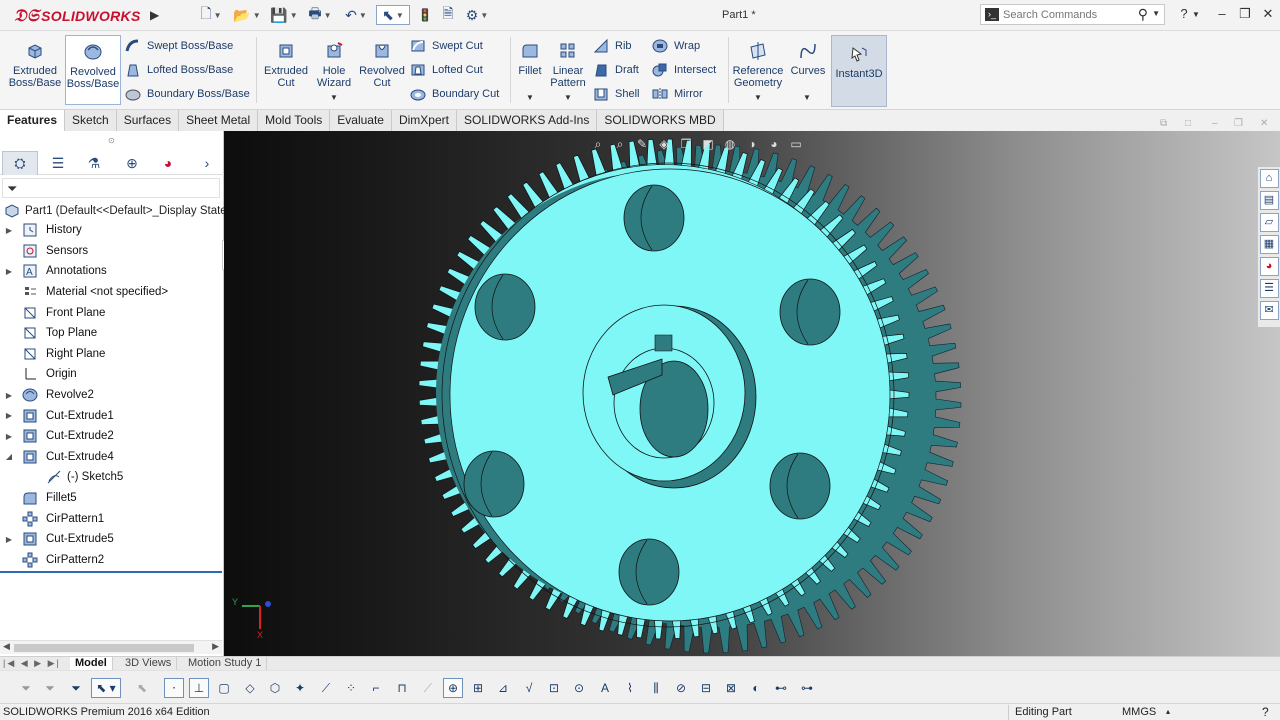 This screenshot has width=1280, height=720. What do you see at coordinates (149, 664) in the screenshot?
I see `tab-3d-views: 3D Views` at bounding box center [149, 664].